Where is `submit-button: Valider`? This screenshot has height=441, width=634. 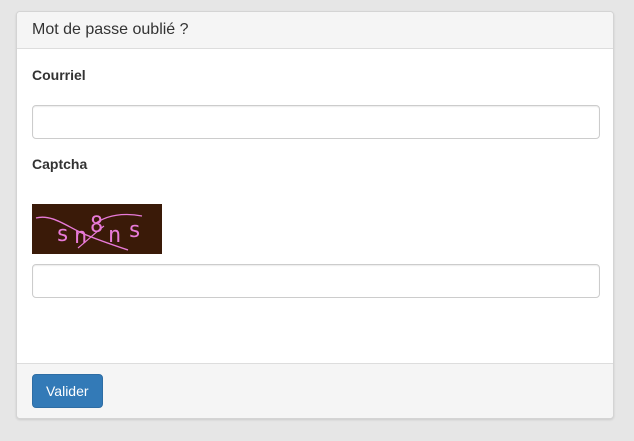 submit-button: Valider is located at coordinates (67, 391).